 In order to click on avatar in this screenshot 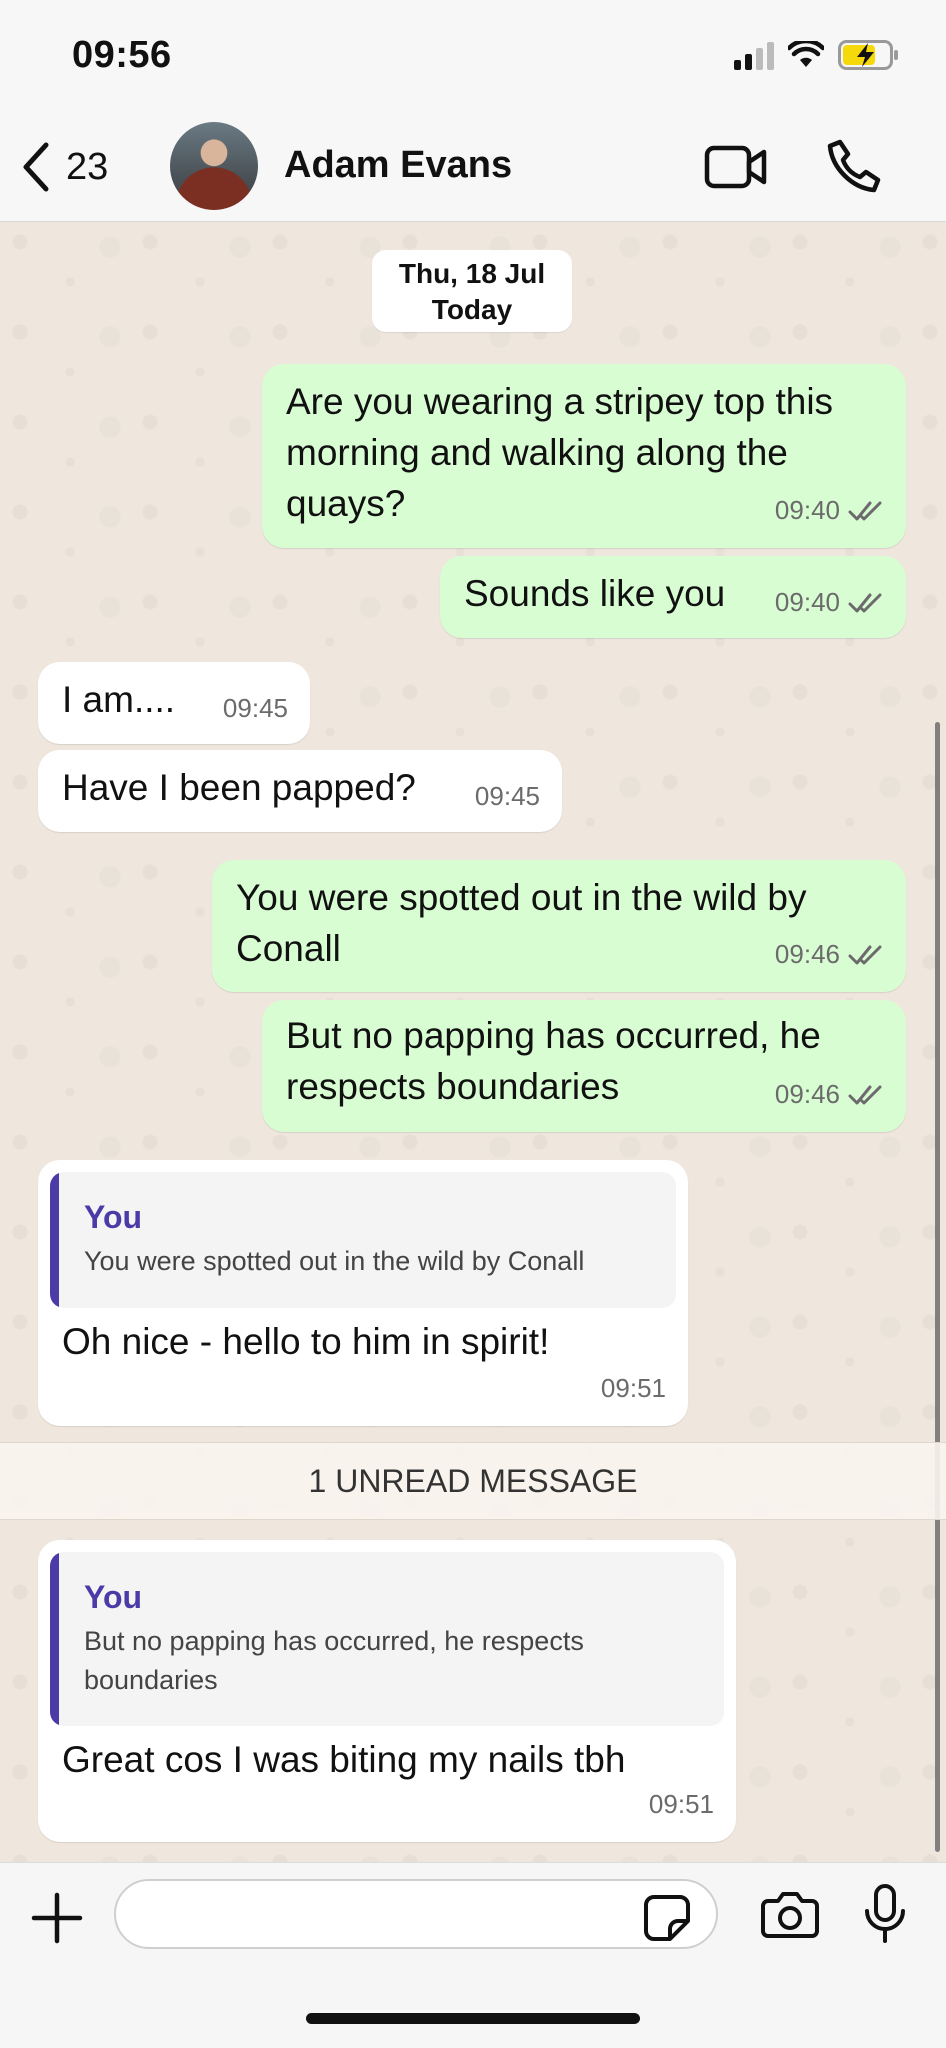, I will do `click(214, 166)`.